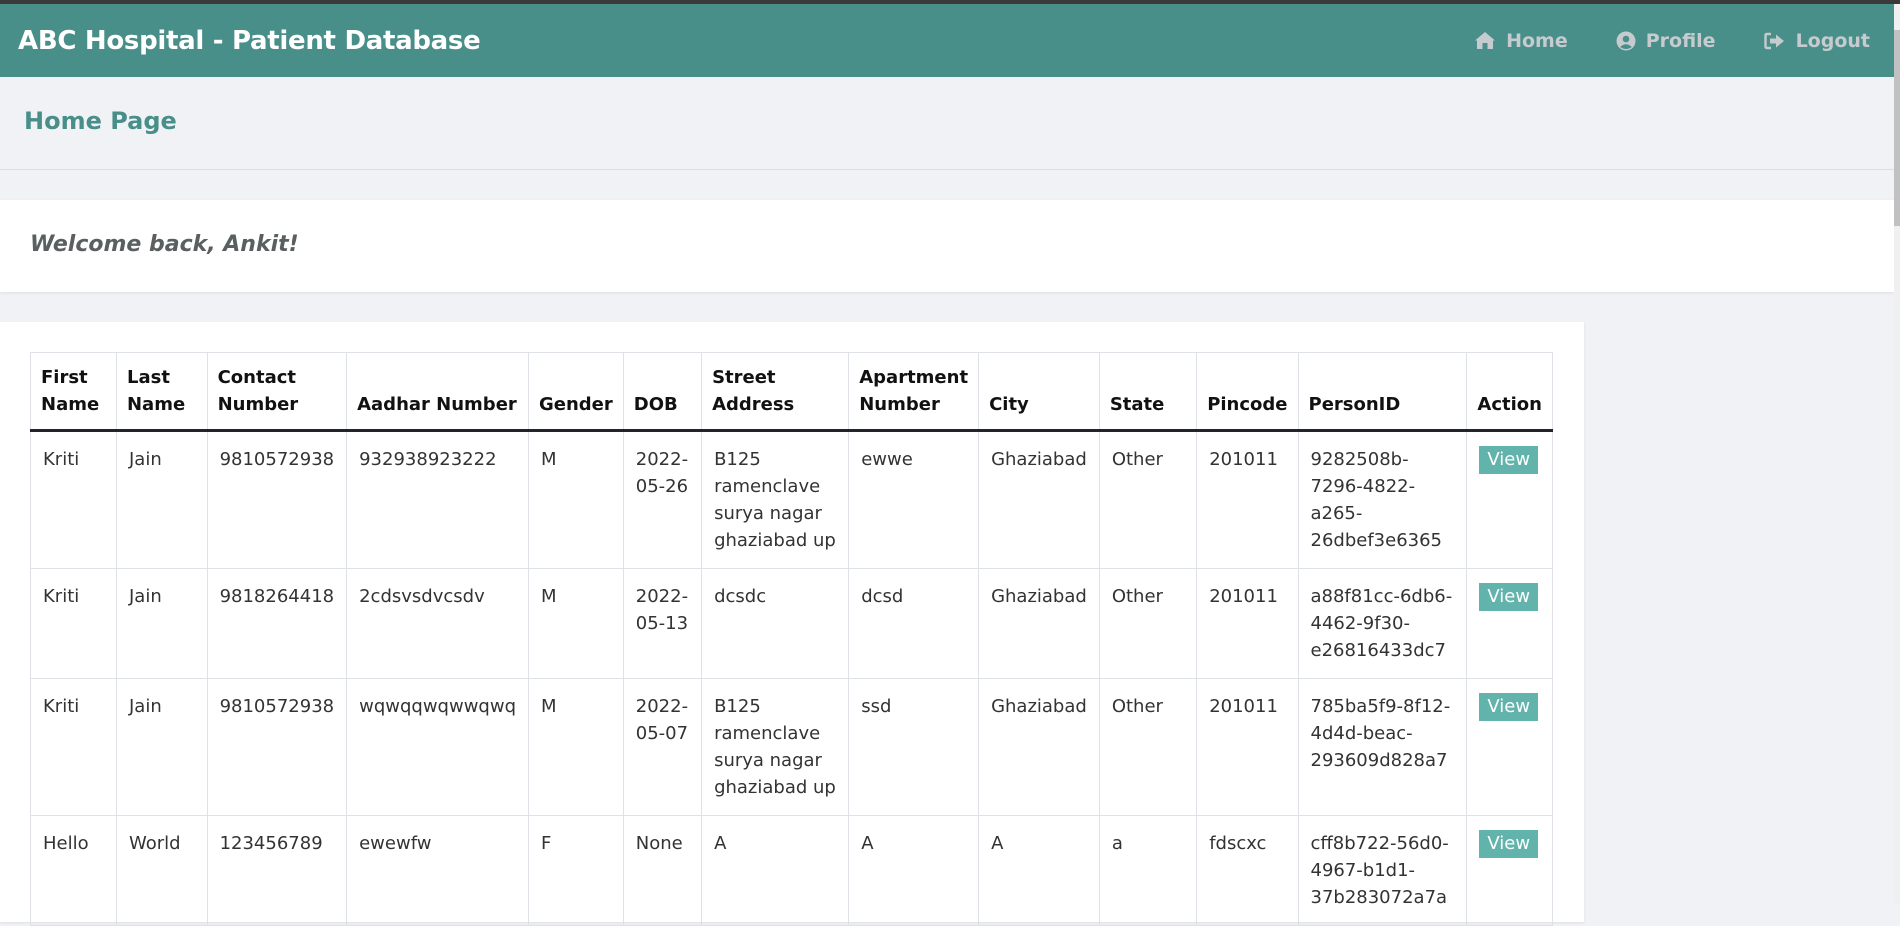  What do you see at coordinates (73, 870) in the screenshot?
I see `cell-first-name: Hello` at bounding box center [73, 870].